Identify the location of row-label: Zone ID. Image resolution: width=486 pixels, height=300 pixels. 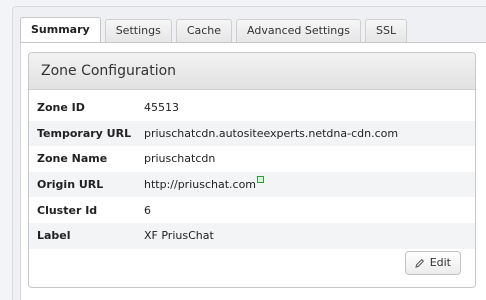
(61, 108).